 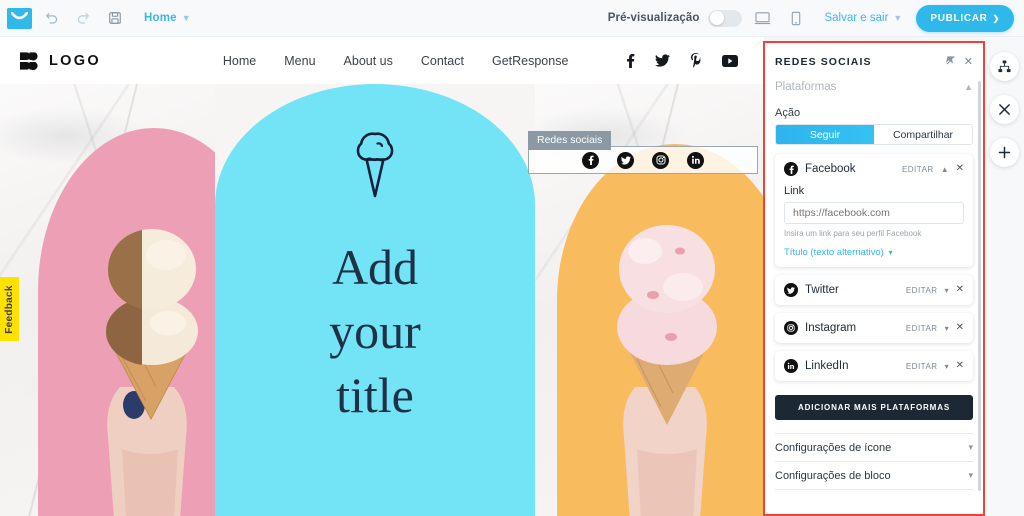 What do you see at coordinates (806, 86) in the screenshot?
I see `platforms-section-label: Plataformas` at bounding box center [806, 86].